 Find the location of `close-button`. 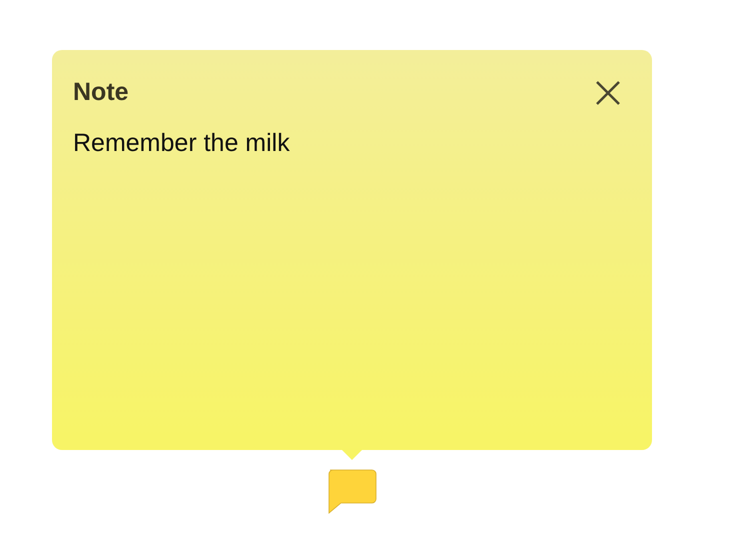

close-button is located at coordinates (608, 92).